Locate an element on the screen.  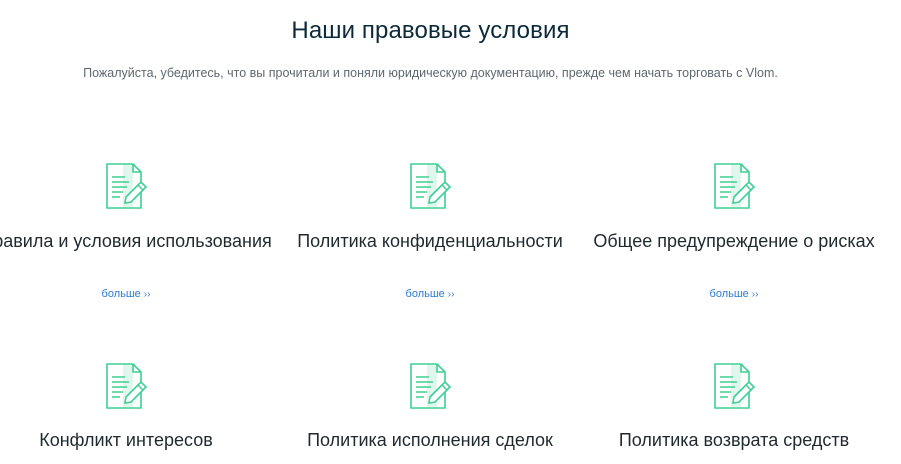
card-refund-policy: Политика возврата средств is located at coordinates (734, 413).